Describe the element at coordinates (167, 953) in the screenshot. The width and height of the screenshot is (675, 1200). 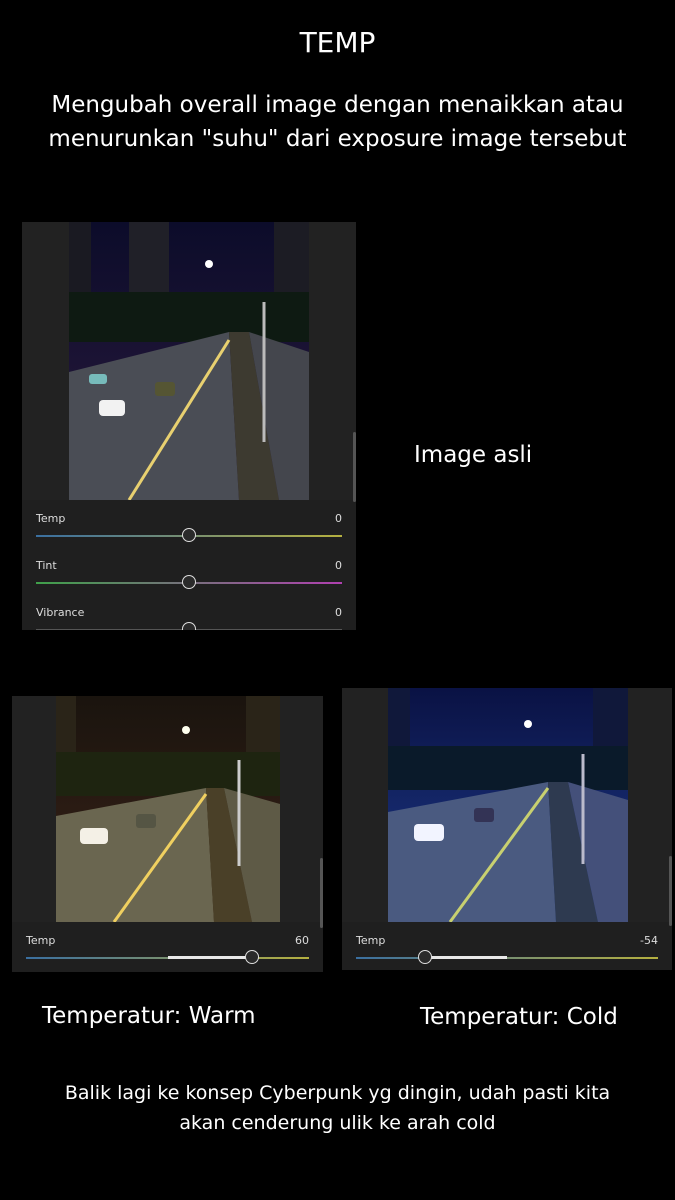
I see `warm-temp-slider: Temp 60` at that location.